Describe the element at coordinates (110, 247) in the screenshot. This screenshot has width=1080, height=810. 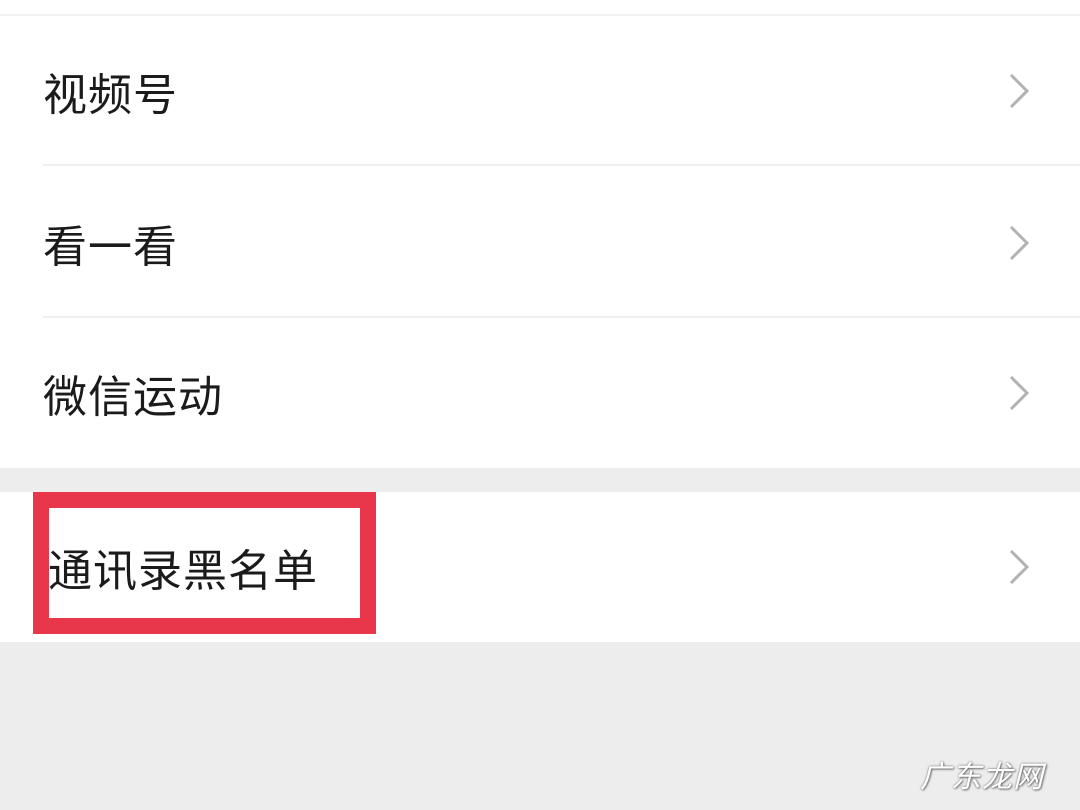
I see `menu-item-label: 看一看` at that location.